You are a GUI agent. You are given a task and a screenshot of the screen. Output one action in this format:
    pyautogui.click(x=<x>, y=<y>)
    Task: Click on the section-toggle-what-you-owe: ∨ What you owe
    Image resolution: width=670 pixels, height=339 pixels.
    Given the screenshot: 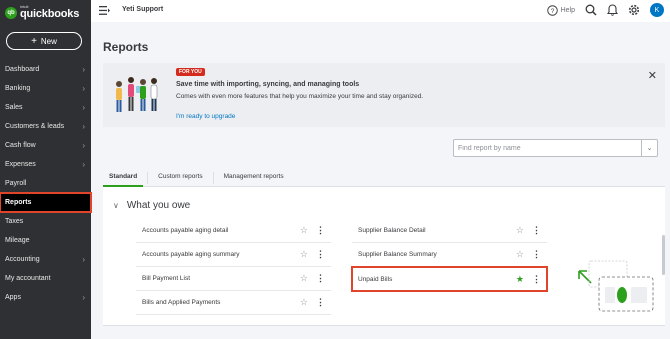 What is the action you would take?
    pyautogui.click(x=151, y=205)
    